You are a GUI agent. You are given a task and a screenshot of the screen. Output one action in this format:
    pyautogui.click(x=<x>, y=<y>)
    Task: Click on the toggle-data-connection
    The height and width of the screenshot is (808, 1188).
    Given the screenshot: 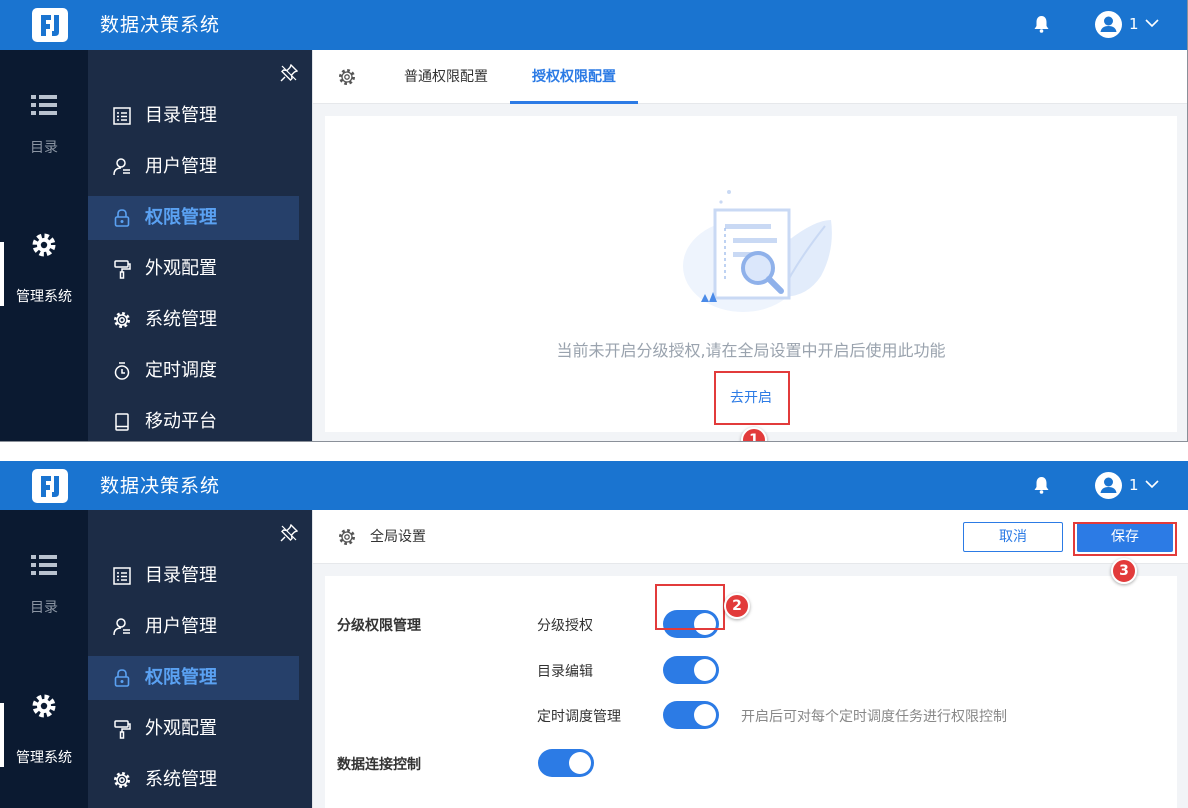 What is the action you would take?
    pyautogui.click(x=566, y=763)
    